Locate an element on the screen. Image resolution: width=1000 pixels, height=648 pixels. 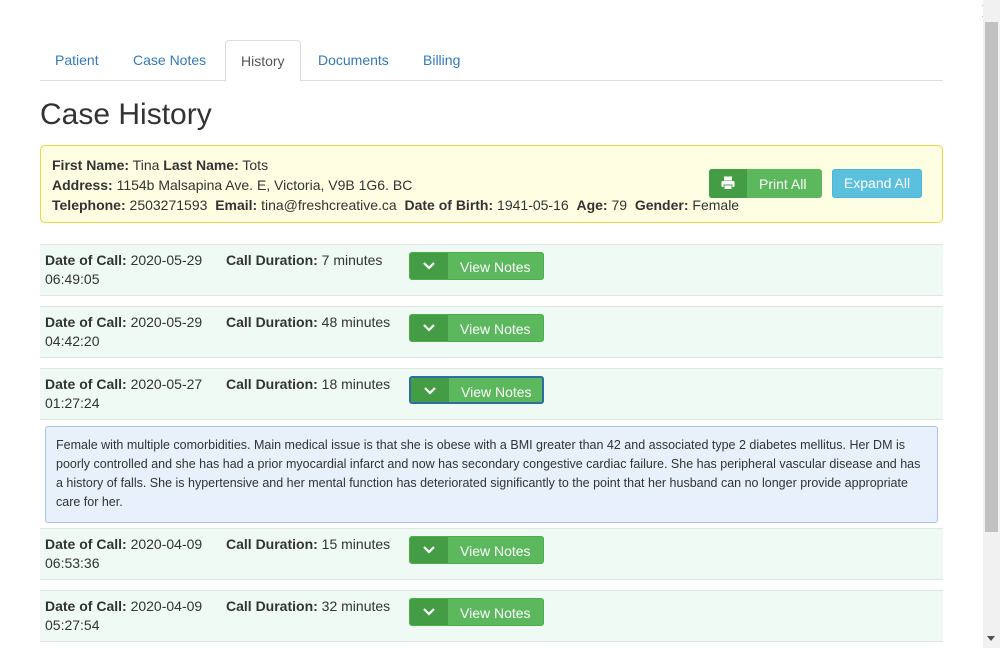
vertical-scrollbar is located at coordinates (991, 324).